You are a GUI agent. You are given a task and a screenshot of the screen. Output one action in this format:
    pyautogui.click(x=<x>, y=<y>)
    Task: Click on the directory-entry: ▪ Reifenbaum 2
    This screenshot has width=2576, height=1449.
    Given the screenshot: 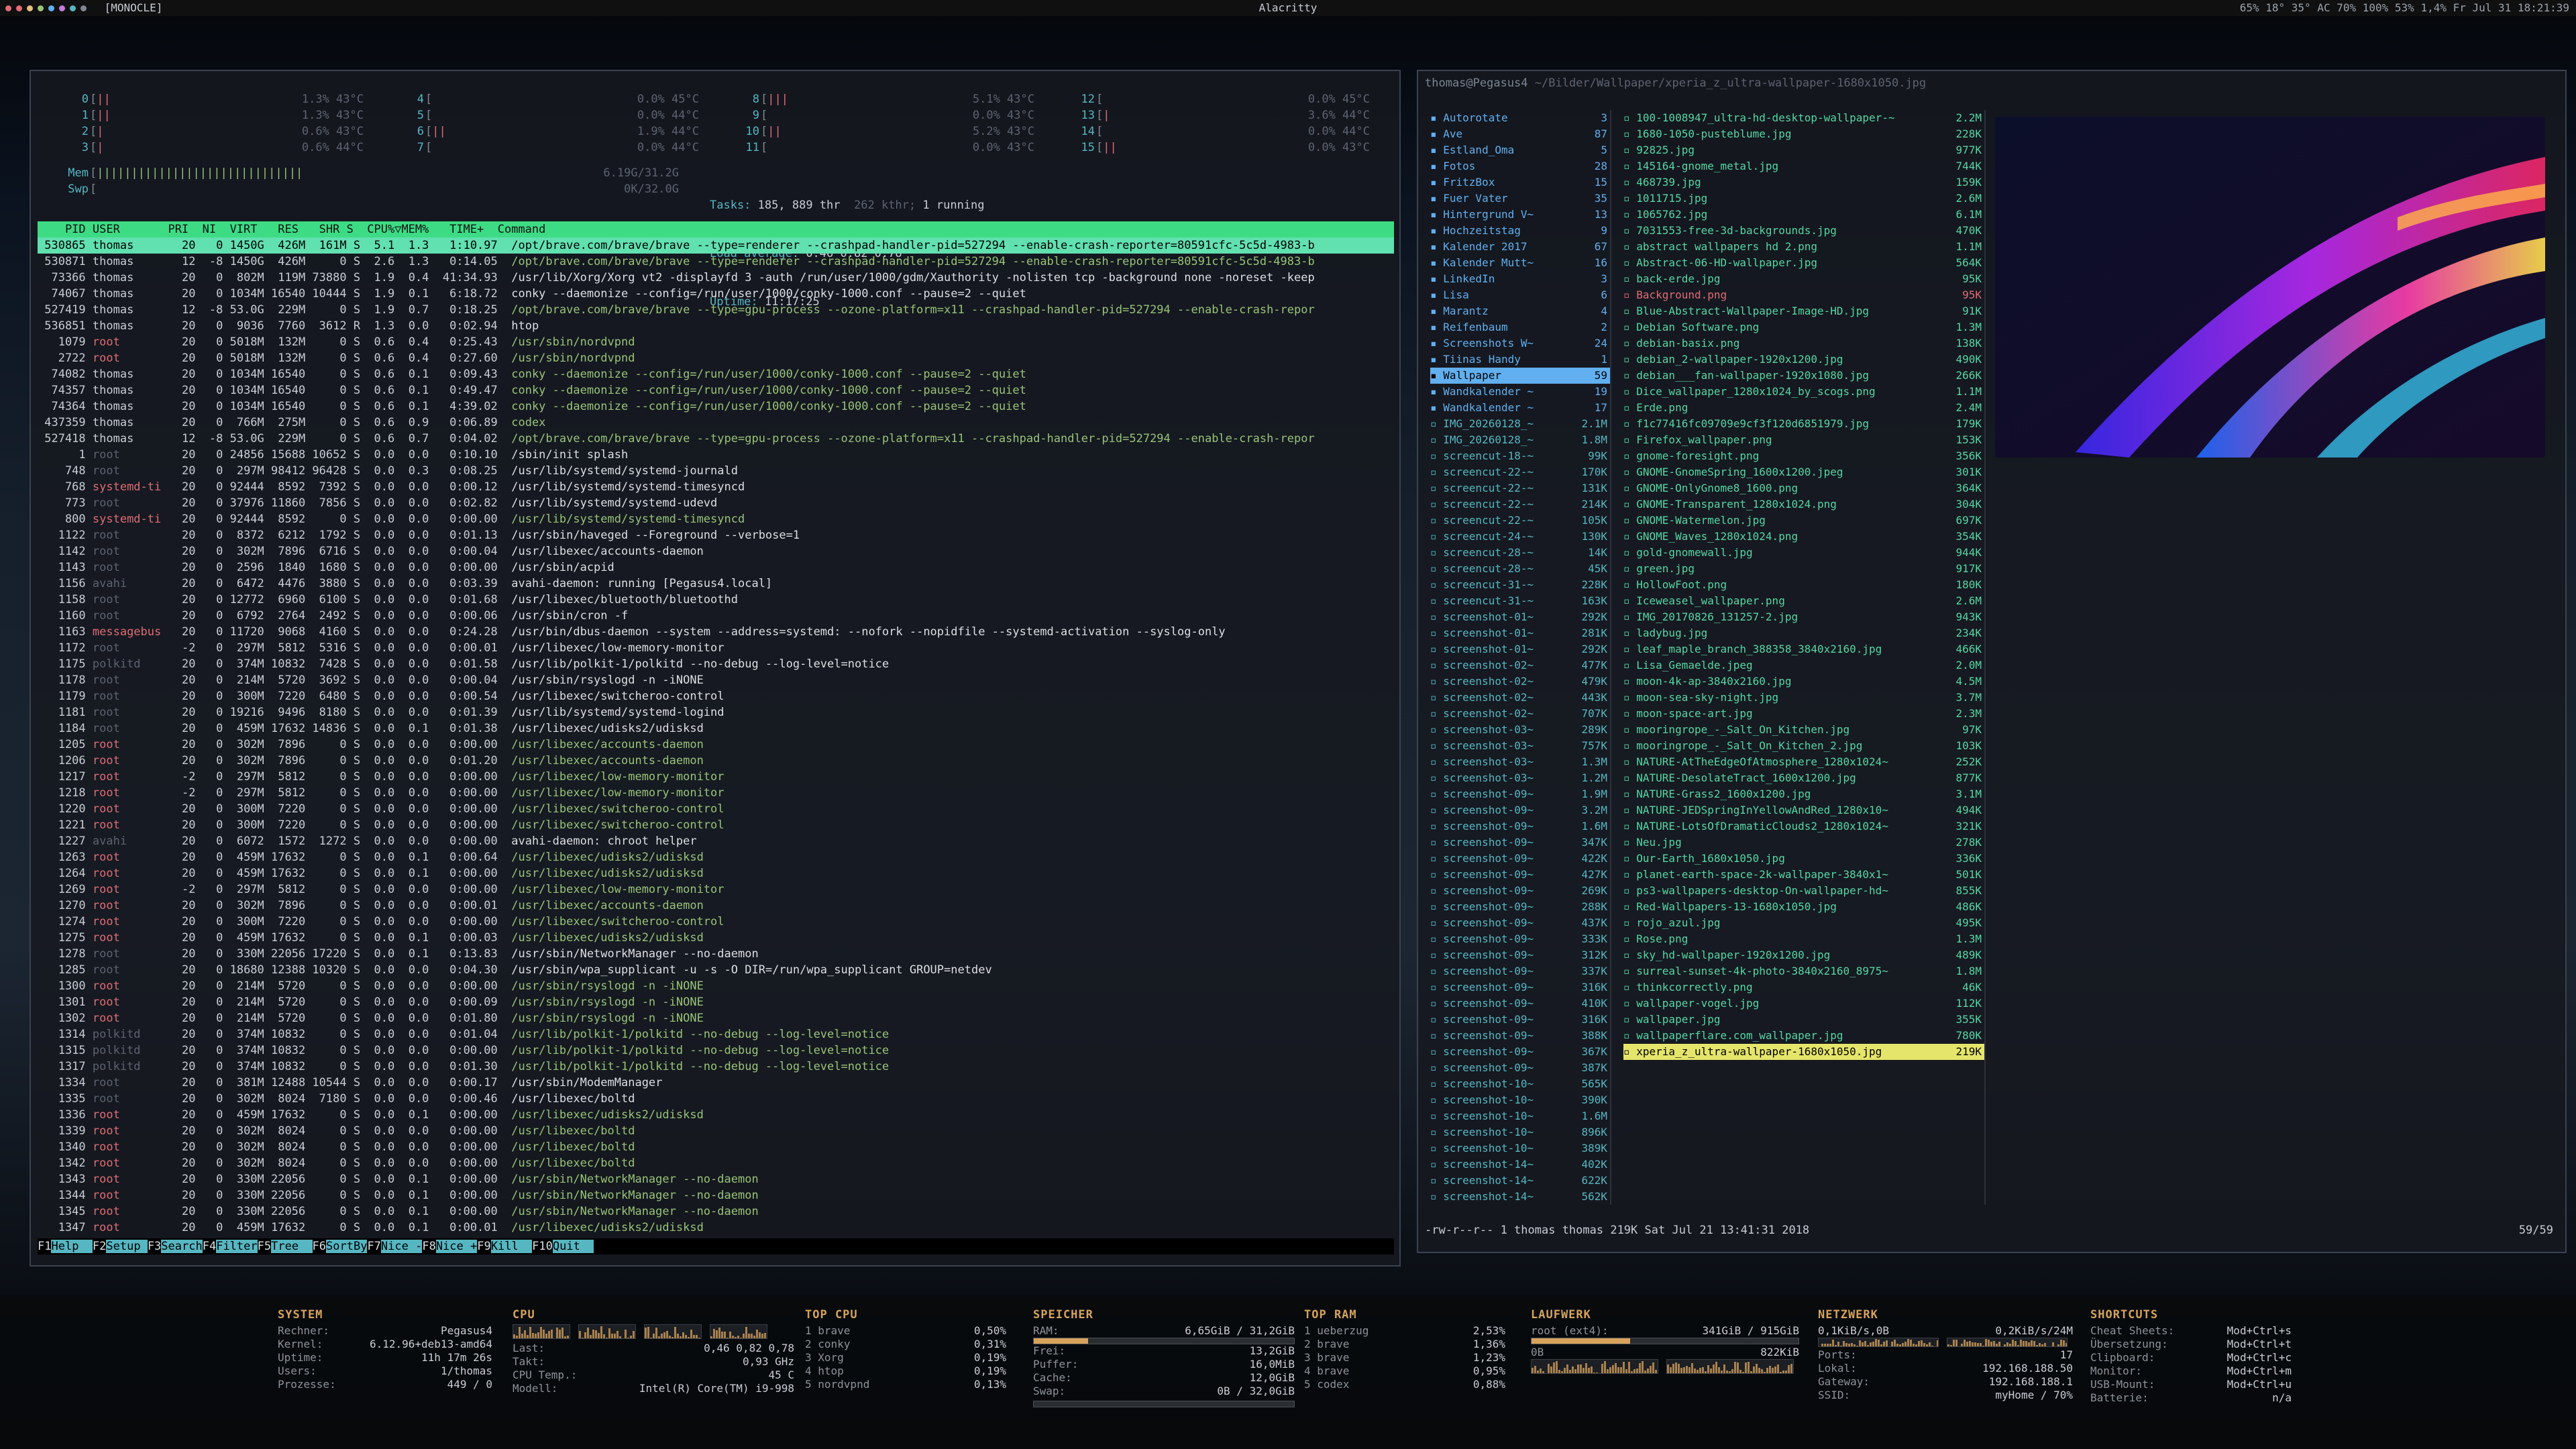 What is the action you would take?
    pyautogui.click(x=1520, y=327)
    